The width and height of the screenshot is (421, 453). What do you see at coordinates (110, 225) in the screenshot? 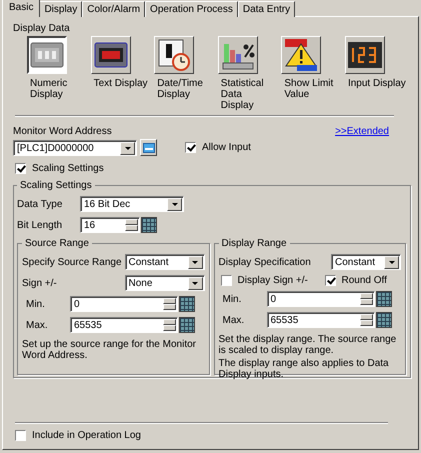
I see `bit-length-field: 16` at bounding box center [110, 225].